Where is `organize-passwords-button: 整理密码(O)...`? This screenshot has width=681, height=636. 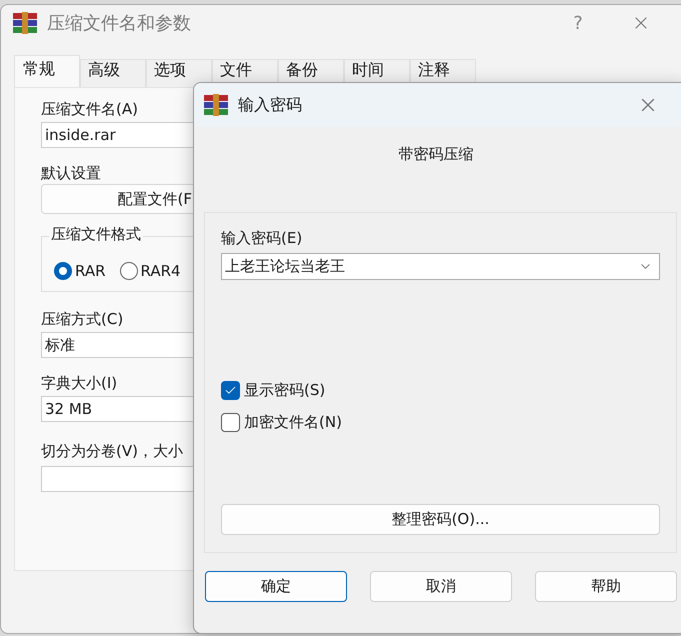 organize-passwords-button: 整理密码(O)... is located at coordinates (440, 519).